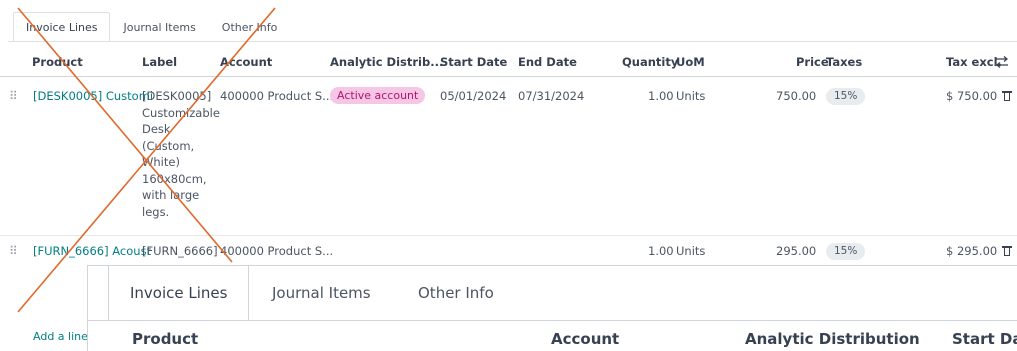 The image size is (1017, 351). What do you see at coordinates (93, 96) in the screenshot?
I see `row1-product: [DESK0005] Customi` at bounding box center [93, 96].